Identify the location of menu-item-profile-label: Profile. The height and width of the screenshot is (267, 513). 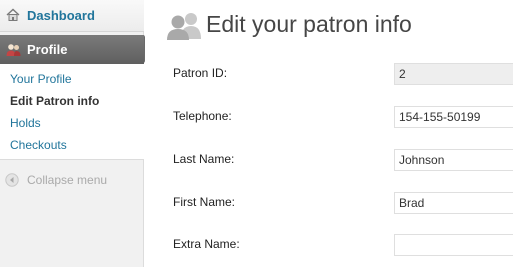
(47, 49).